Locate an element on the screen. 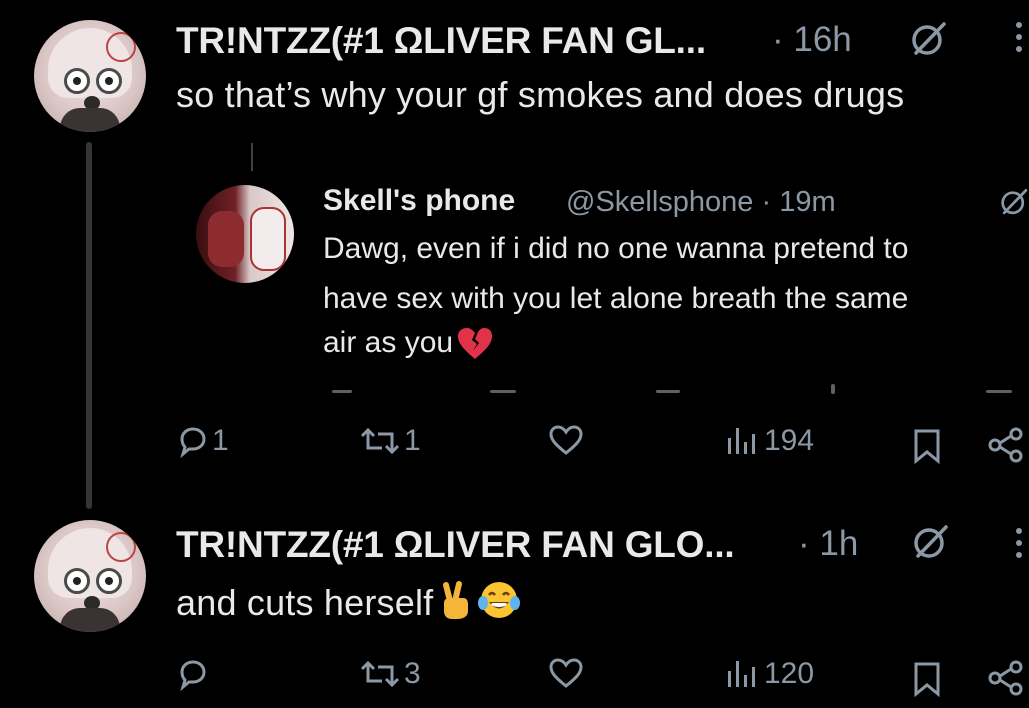  views-count: 194 is located at coordinates (789, 440).